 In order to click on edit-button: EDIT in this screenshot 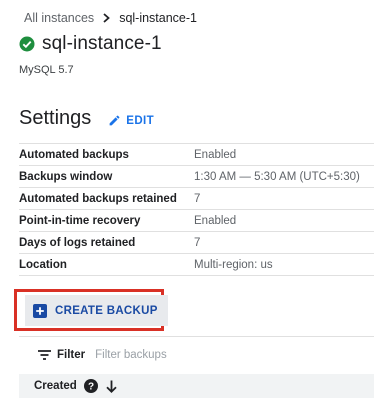, I will do `click(131, 120)`.